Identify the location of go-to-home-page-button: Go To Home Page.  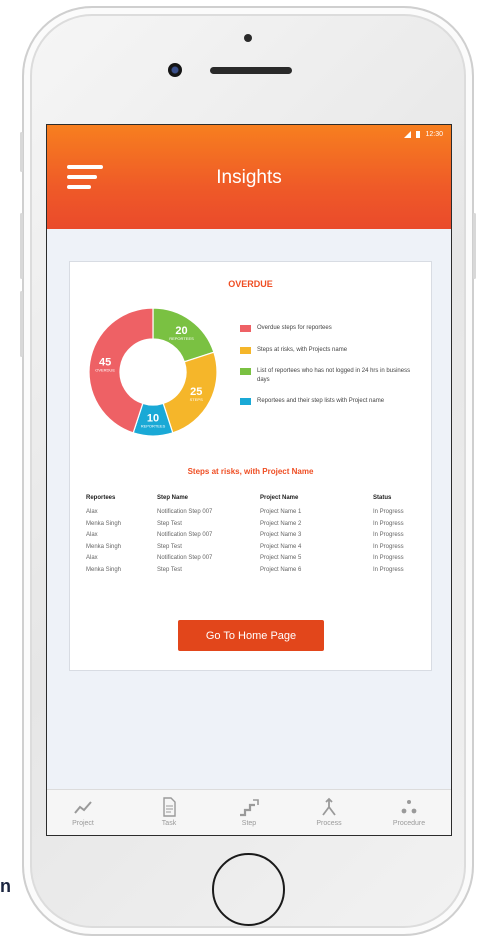
(251, 635).